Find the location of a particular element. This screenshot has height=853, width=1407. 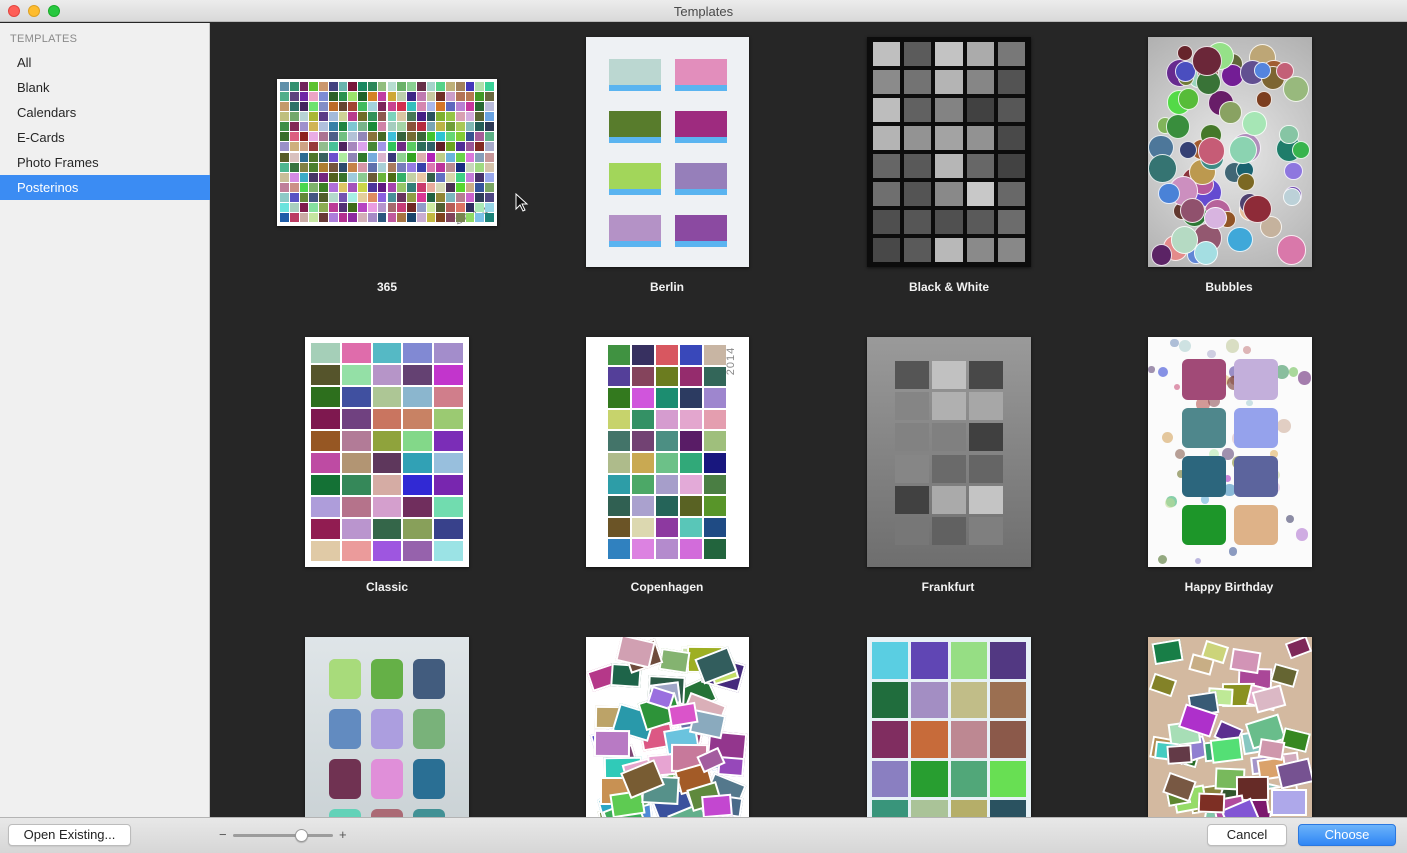

zoom-slider-knob is located at coordinates (301, 835).